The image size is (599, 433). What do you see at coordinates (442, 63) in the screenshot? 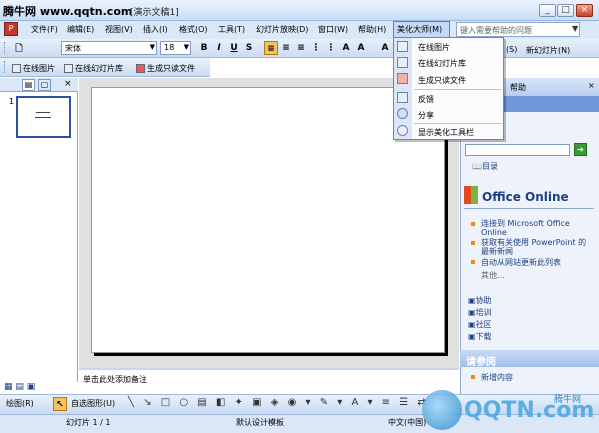
I see `dropdown-online-slides: 在线幻灯片库` at bounding box center [442, 63].